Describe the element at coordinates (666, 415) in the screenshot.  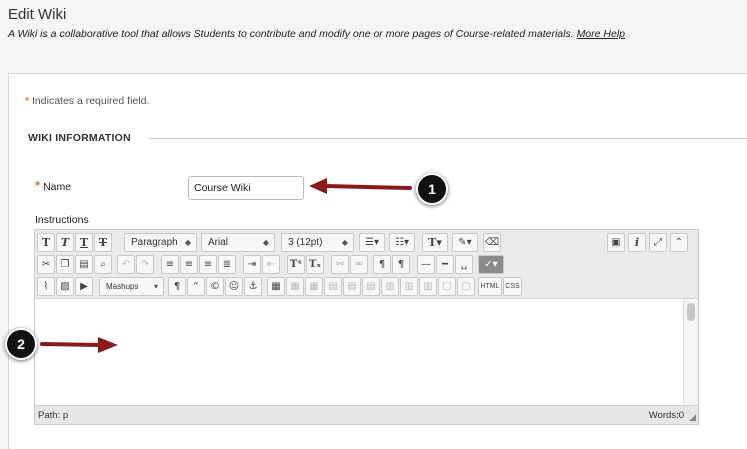
I see `word-count: Words:0` at that location.